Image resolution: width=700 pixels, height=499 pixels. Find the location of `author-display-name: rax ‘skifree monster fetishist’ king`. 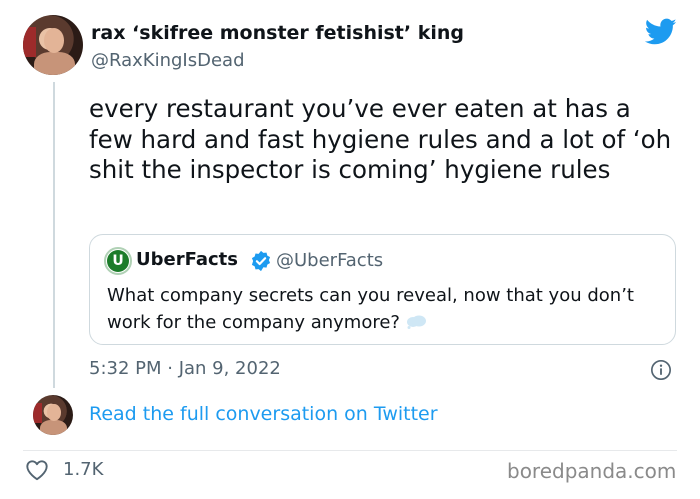

author-display-name: rax ‘skifree monster fetishist’ king is located at coordinates (277, 33).